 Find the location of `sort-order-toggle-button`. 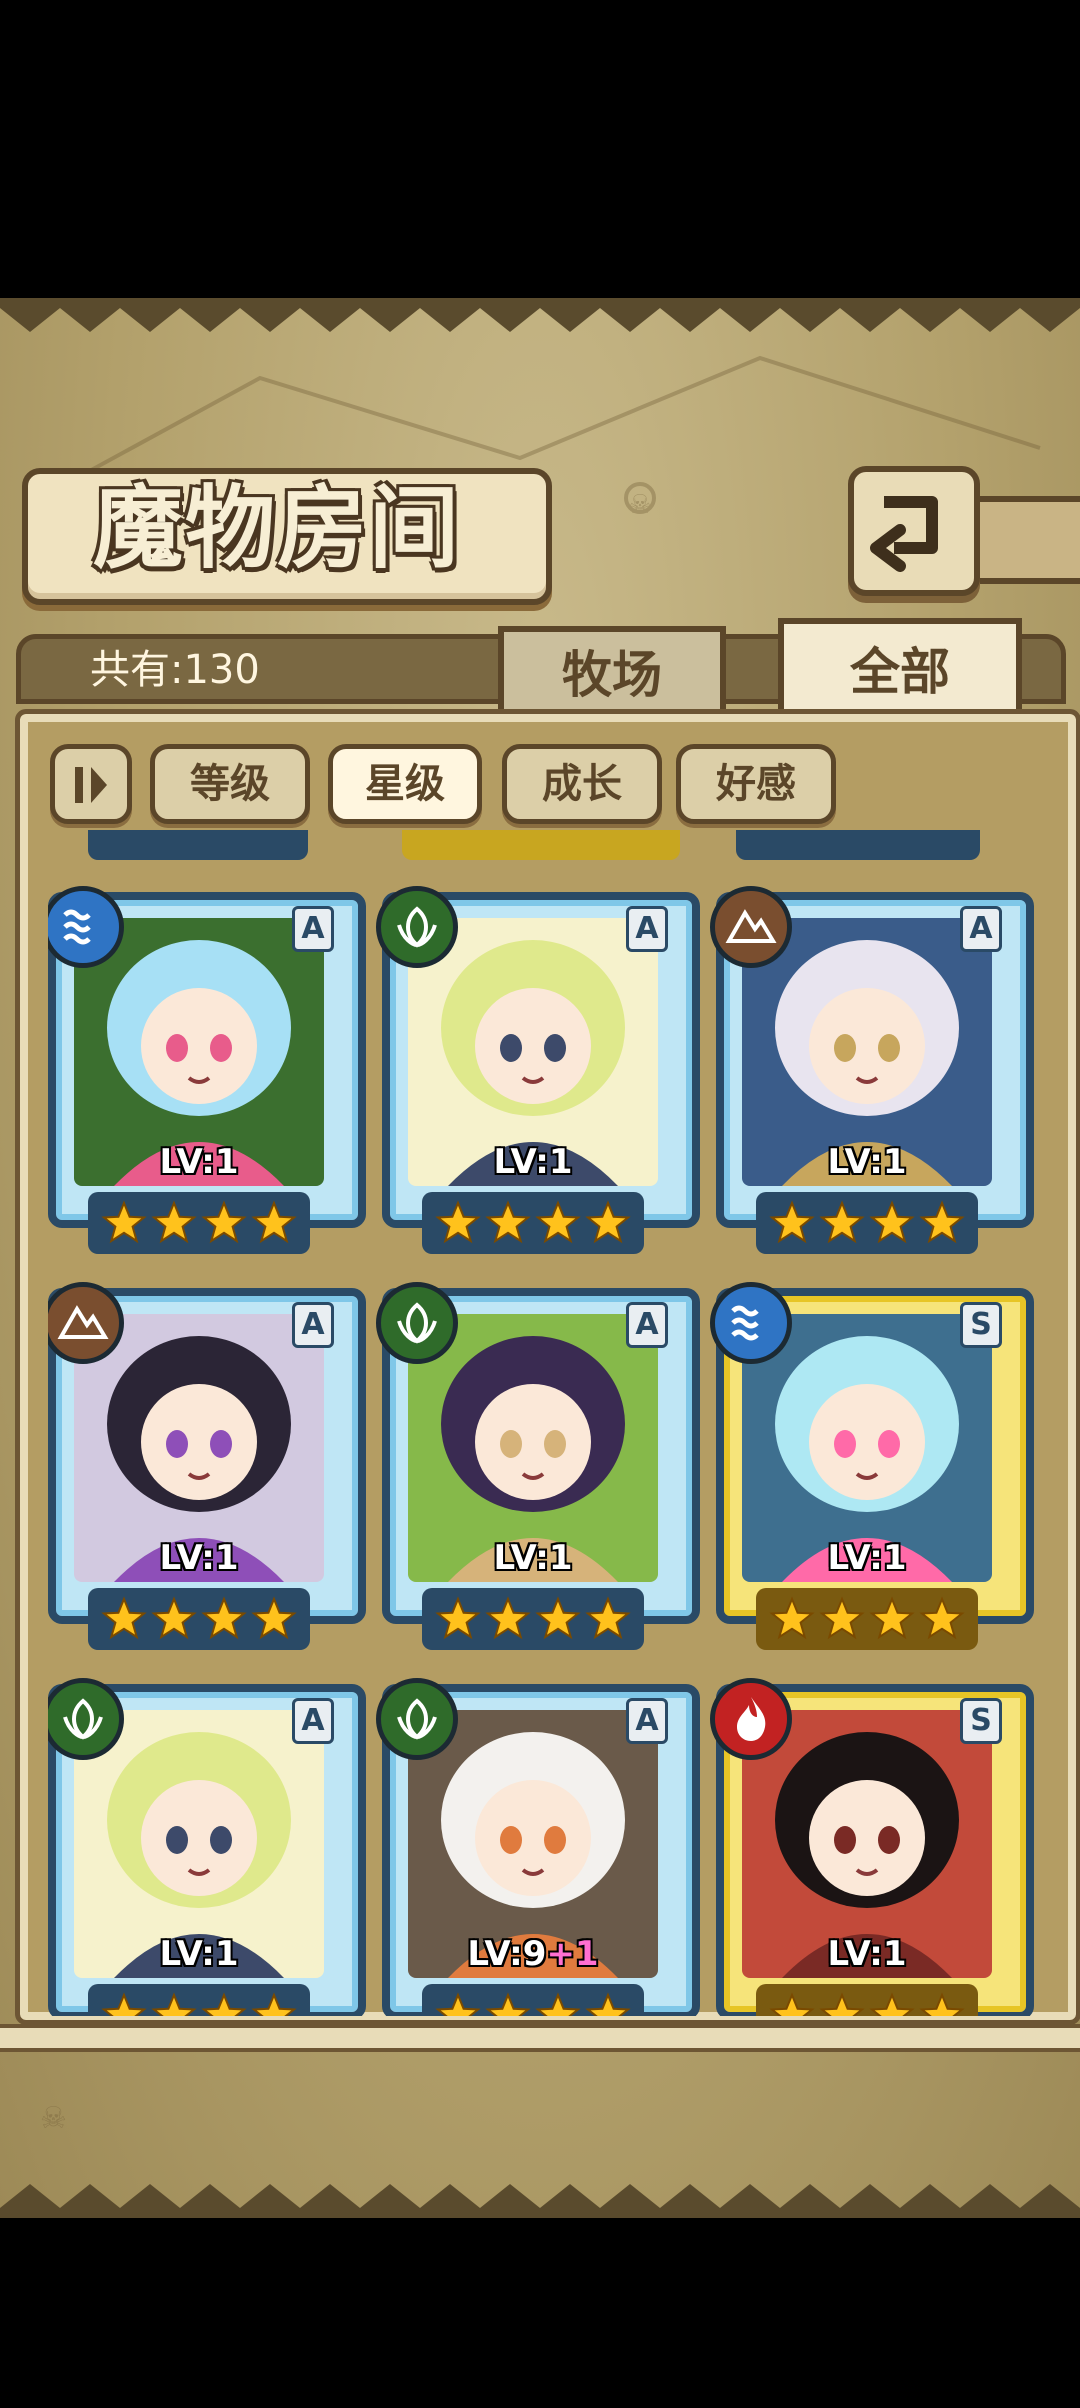

sort-order-toggle-button is located at coordinates (91, 784).